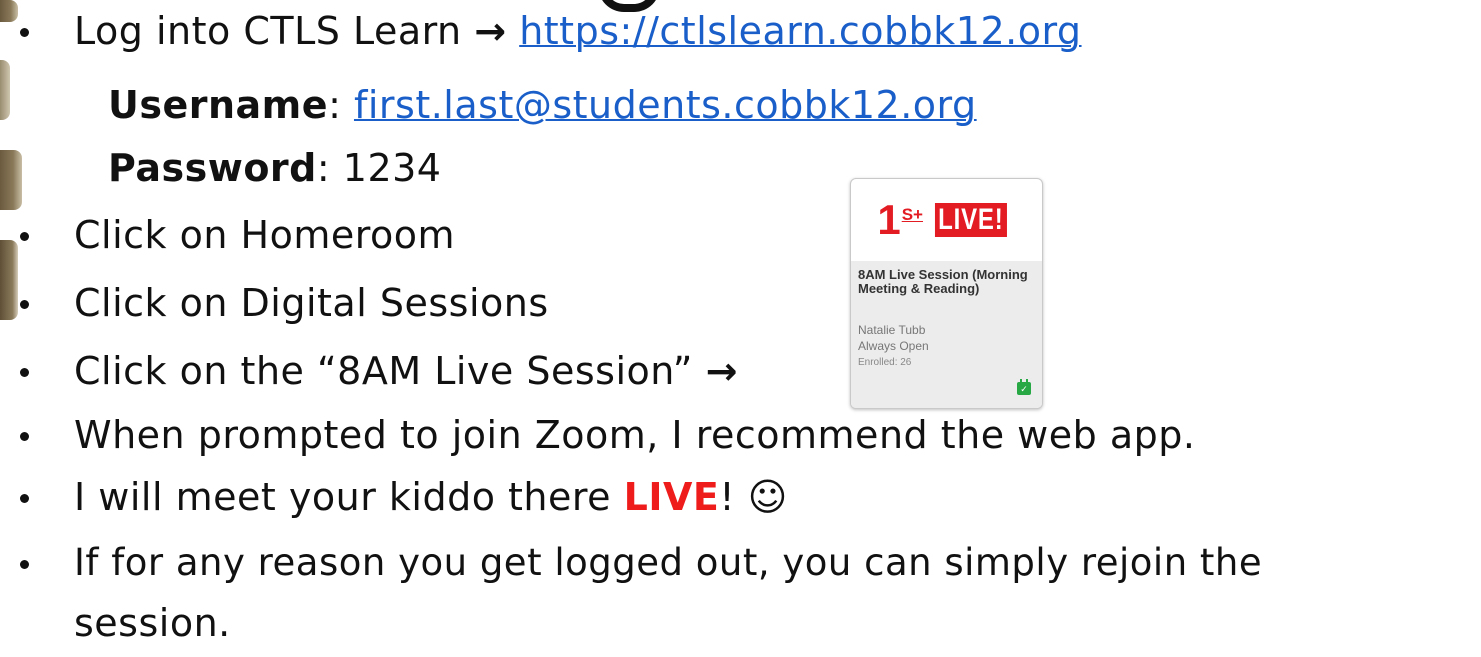  I want to click on session-logo: 1 S+ LIVE!, so click(946, 220).